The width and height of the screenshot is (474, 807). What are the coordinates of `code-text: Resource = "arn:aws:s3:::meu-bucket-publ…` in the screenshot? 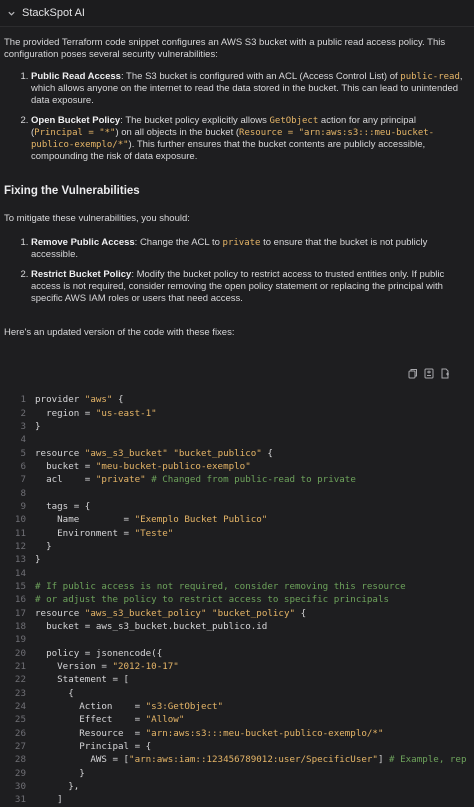 It's located at (209, 733).